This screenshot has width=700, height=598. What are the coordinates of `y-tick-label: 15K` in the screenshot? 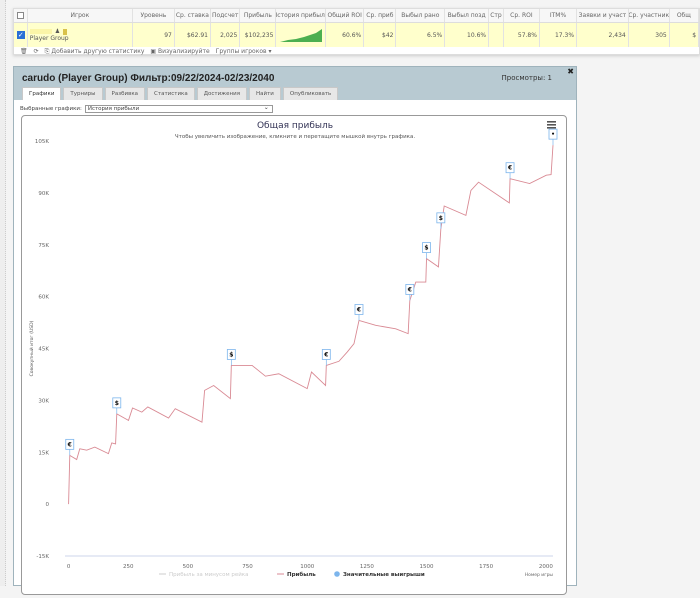 It's located at (43, 453).